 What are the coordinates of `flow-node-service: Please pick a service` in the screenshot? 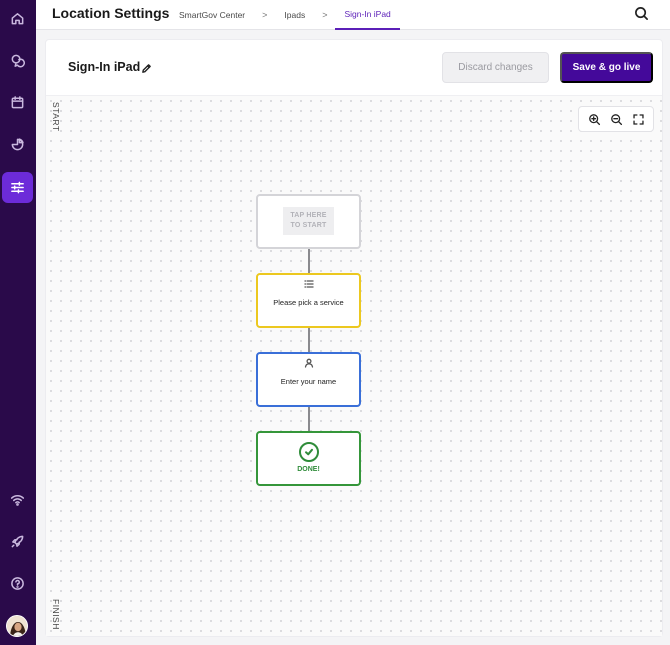 It's located at (308, 300).